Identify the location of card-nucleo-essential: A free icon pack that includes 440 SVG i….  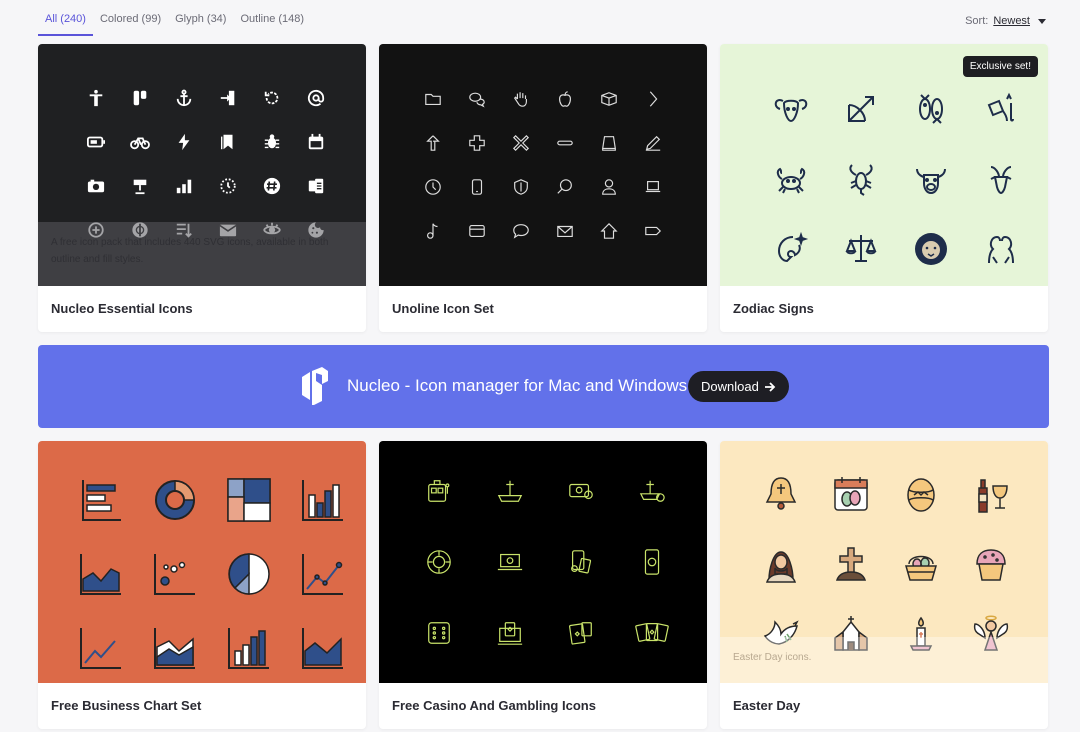
(202, 188).